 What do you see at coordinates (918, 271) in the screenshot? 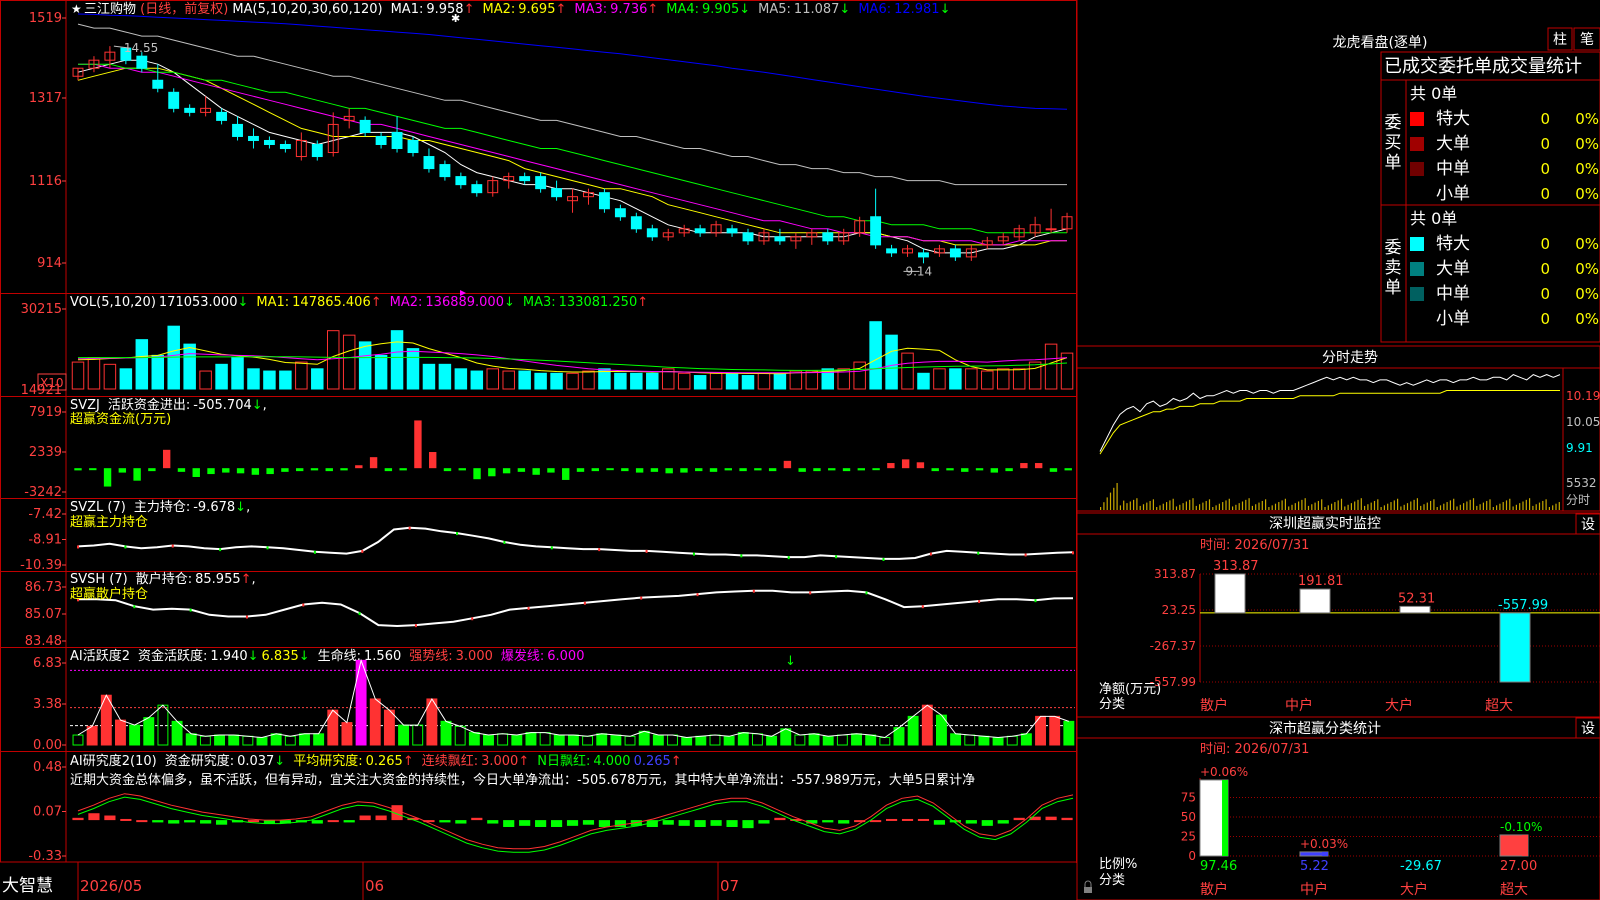
I see `low-marker: 9.14` at bounding box center [918, 271].